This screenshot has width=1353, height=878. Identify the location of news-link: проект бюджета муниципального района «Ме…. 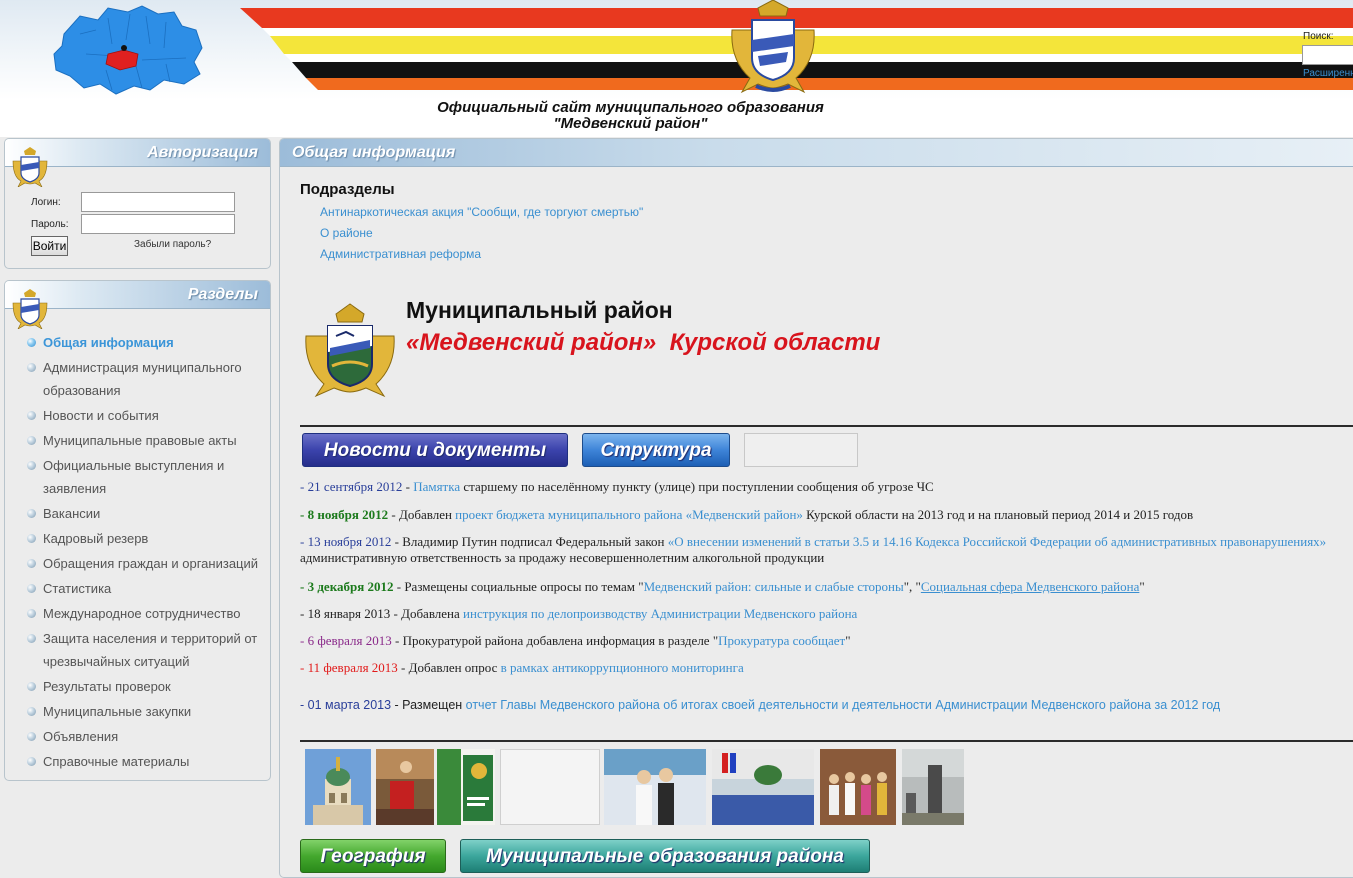
(629, 514).